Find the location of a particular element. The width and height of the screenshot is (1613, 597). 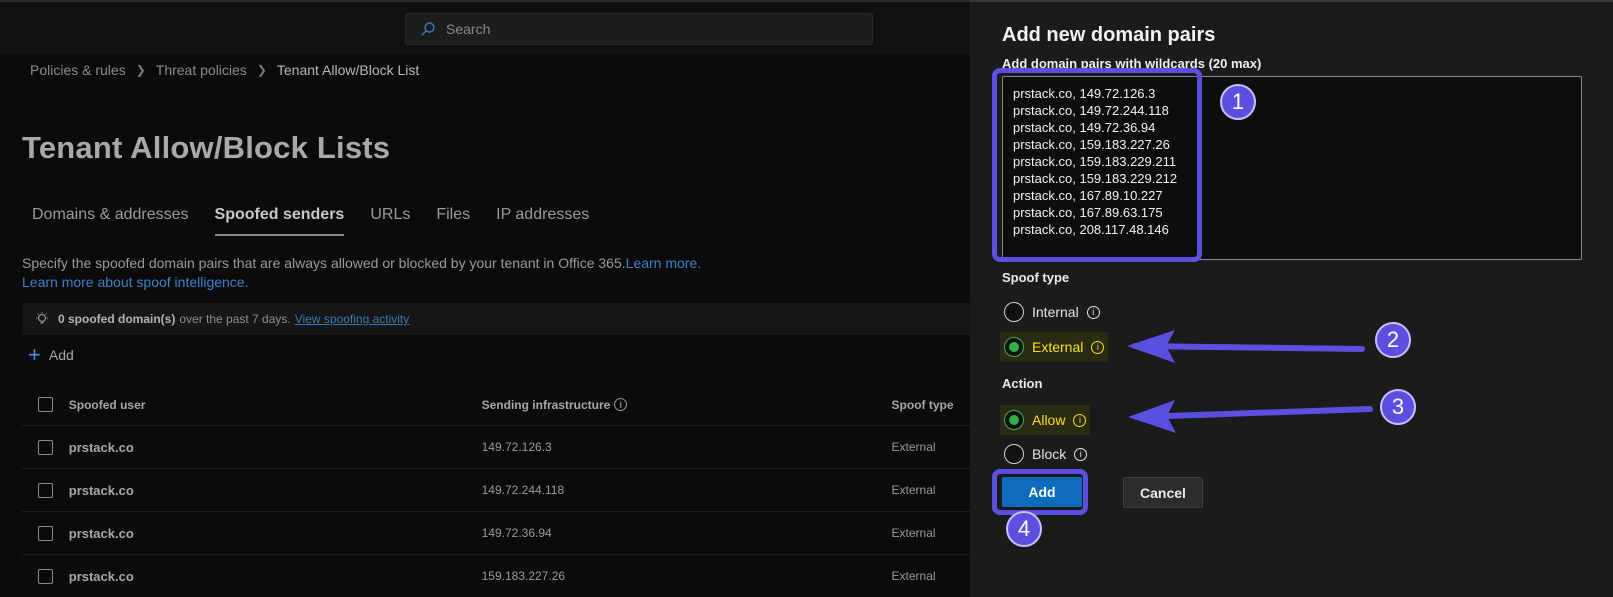

tab-ip-addresses: IP addresses is located at coordinates (542, 221).